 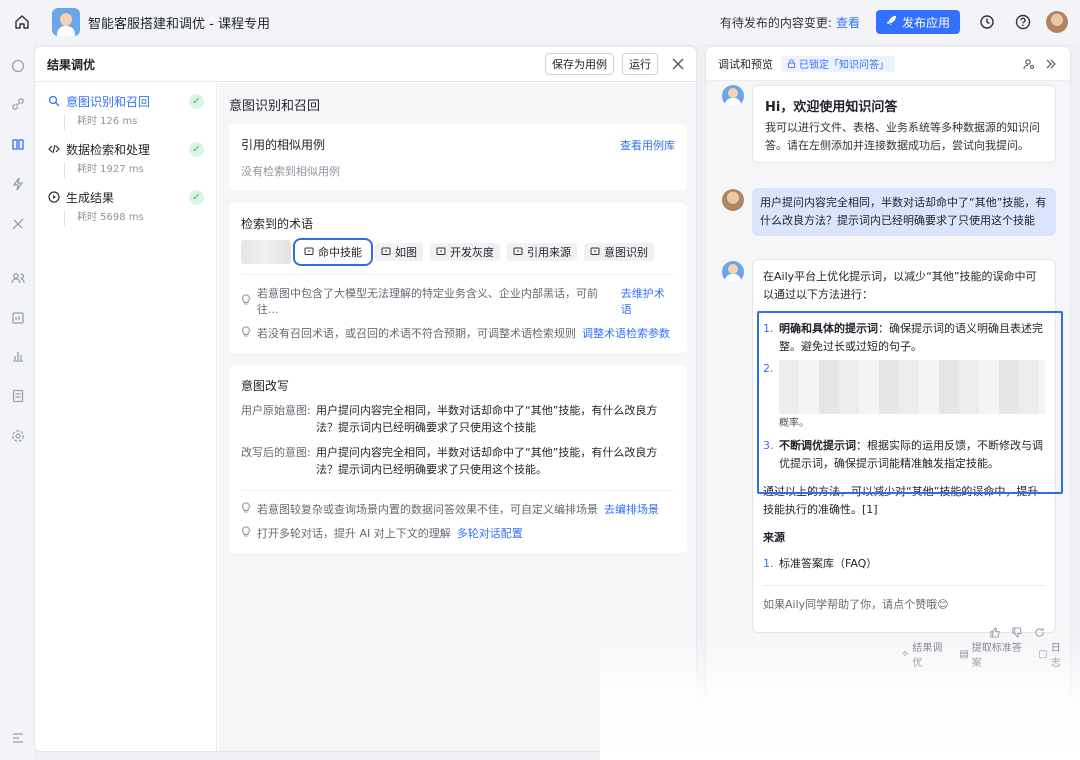 What do you see at coordinates (905, 654) in the screenshot?
I see `wand-icon: ✧` at bounding box center [905, 654].